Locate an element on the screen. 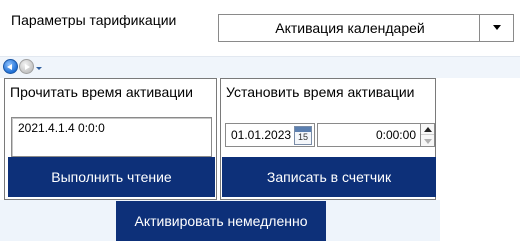  execute-read-button: Выполнить чтение is located at coordinates (111, 177).